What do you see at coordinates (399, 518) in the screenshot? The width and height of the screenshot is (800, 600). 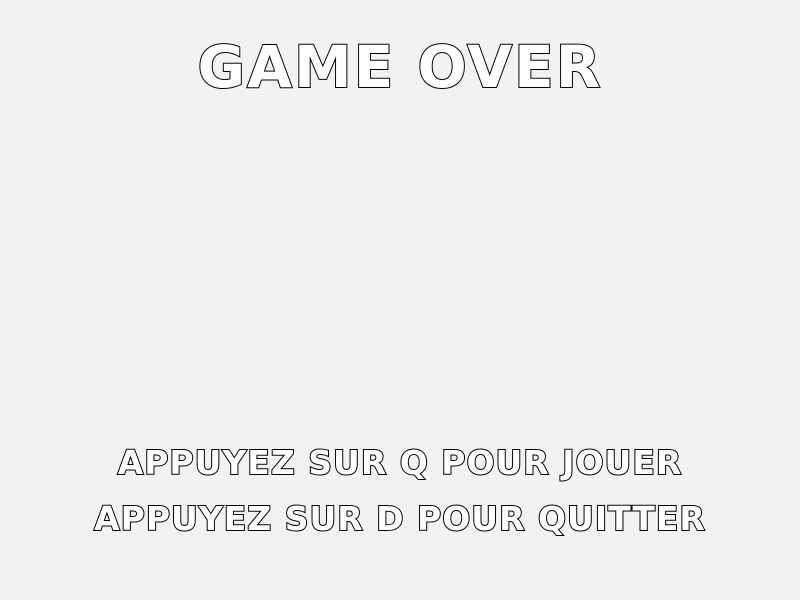 I see `quit-instruction: APPUYEZ SUR D POUR QUITTER` at bounding box center [399, 518].